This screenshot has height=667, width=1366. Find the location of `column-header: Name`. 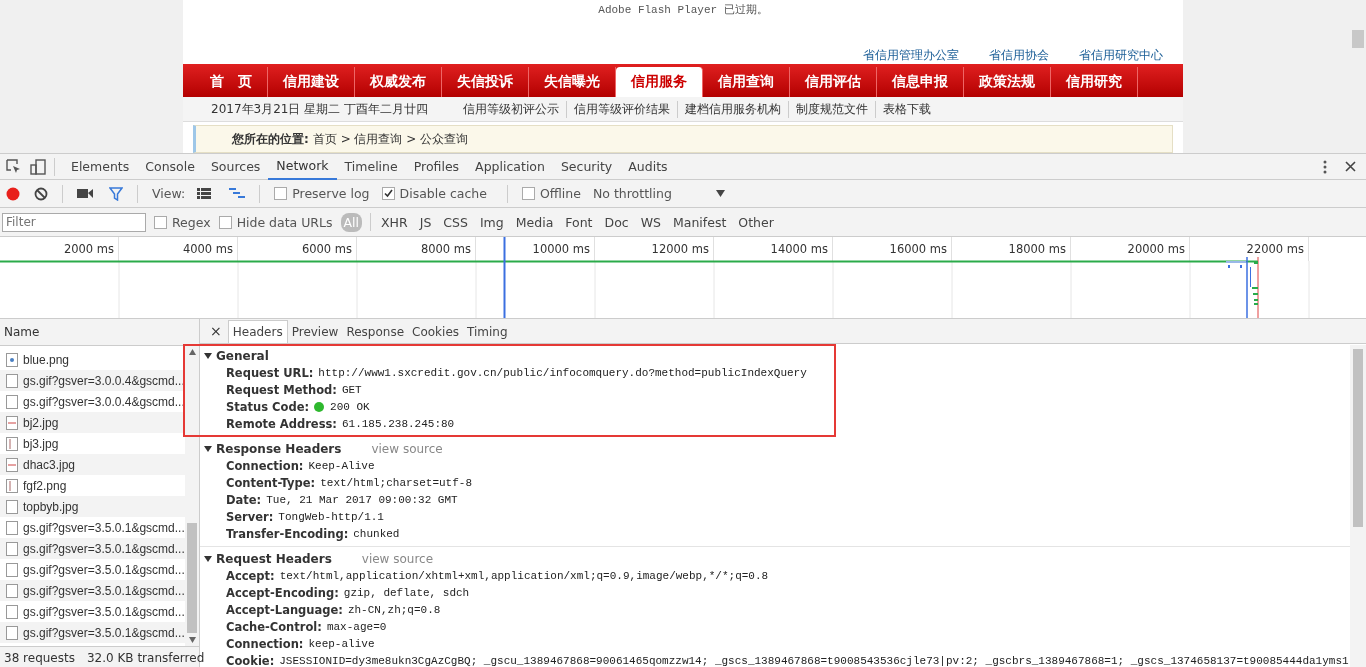

column-header: Name is located at coordinates (99, 332).